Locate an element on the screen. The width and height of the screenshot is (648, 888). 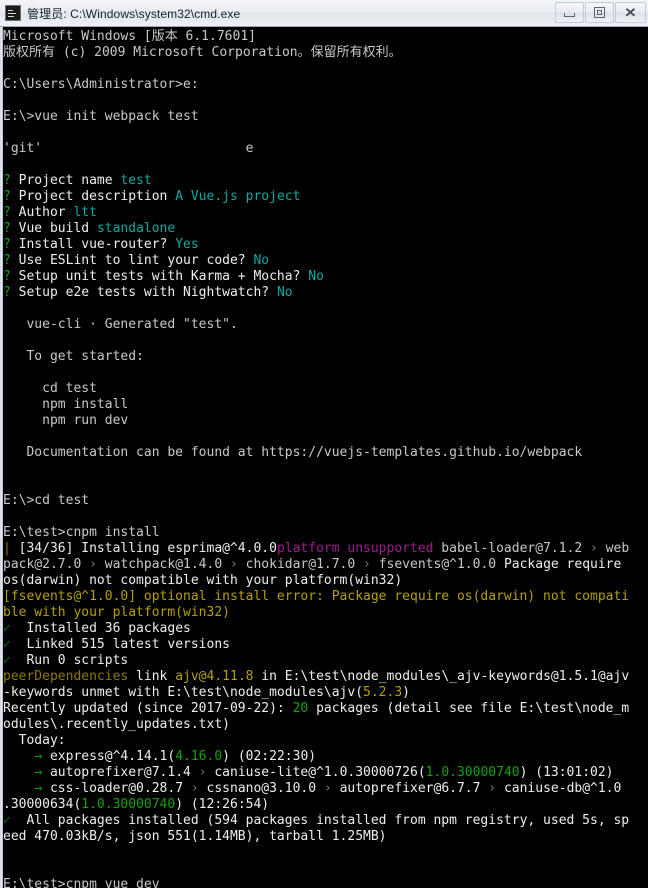
terminal-text: Setup e2e tests with Nightwatch? is located at coordinates (147, 292).